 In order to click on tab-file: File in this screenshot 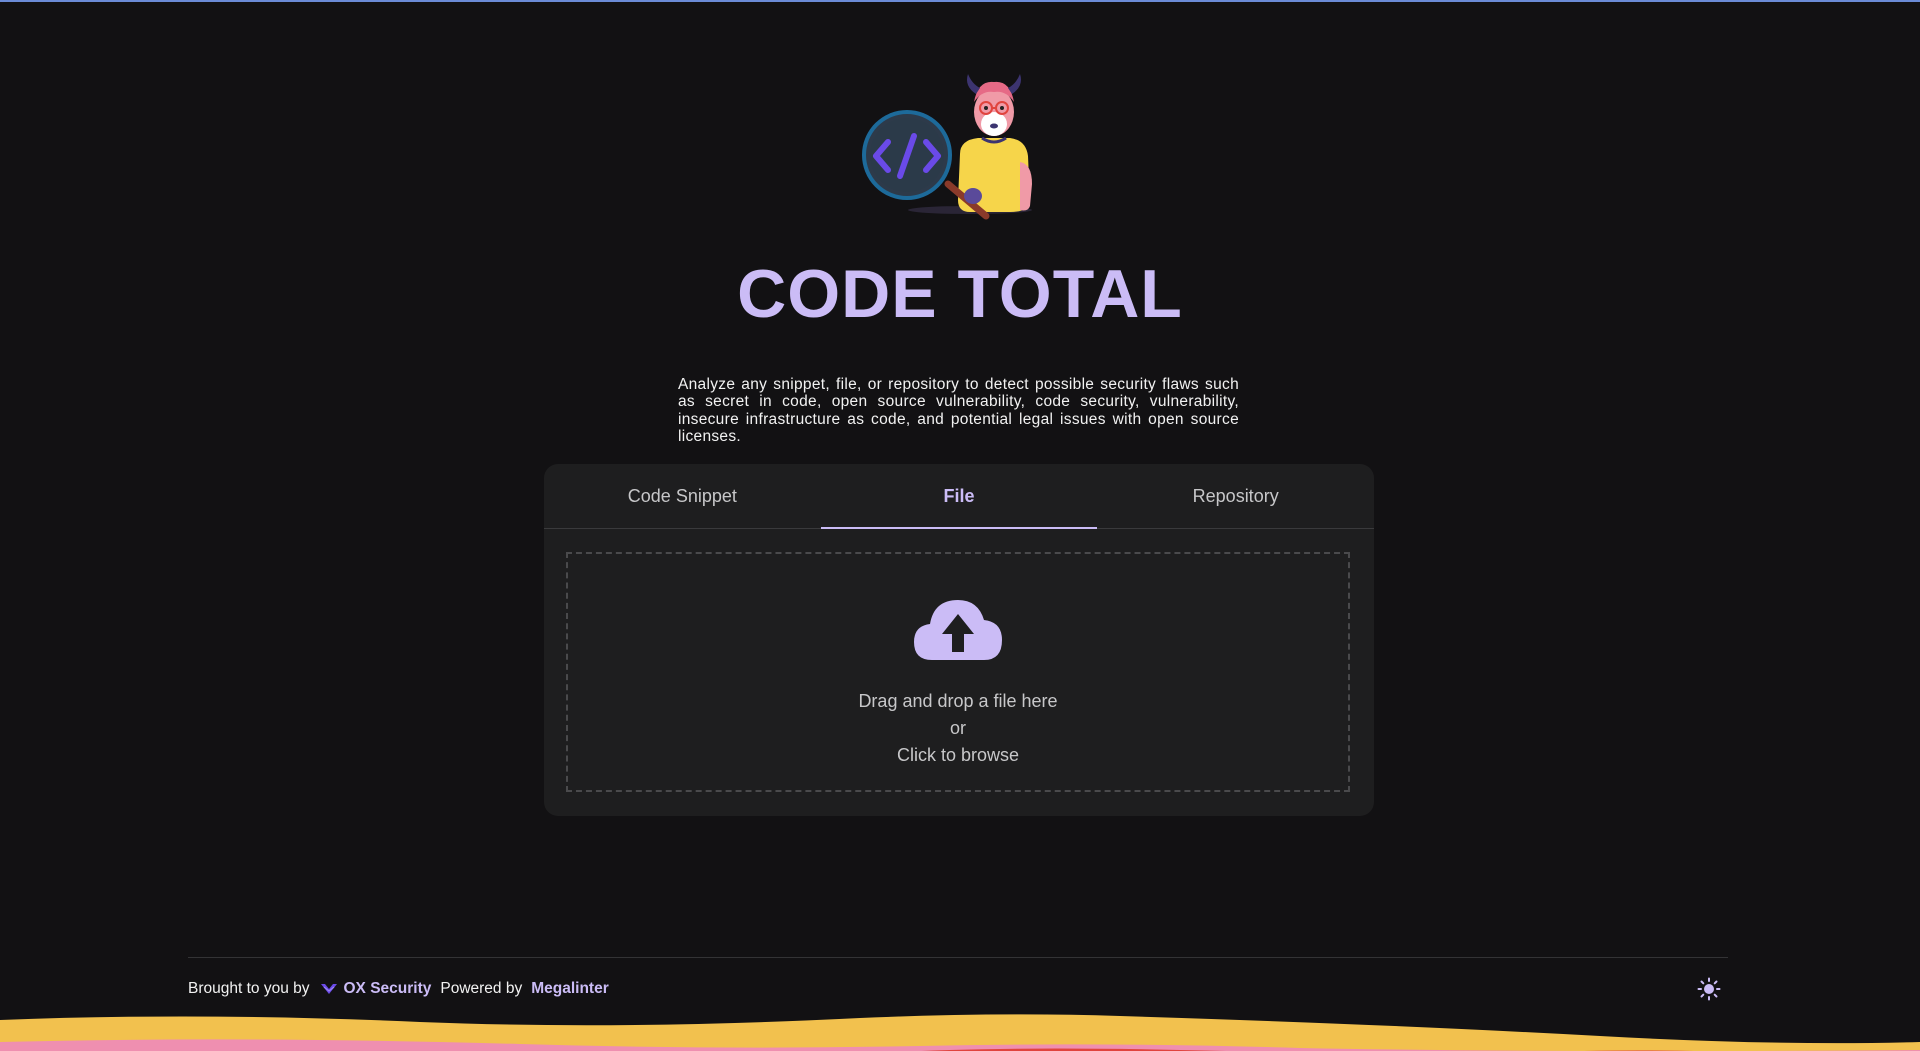, I will do `click(959, 496)`.